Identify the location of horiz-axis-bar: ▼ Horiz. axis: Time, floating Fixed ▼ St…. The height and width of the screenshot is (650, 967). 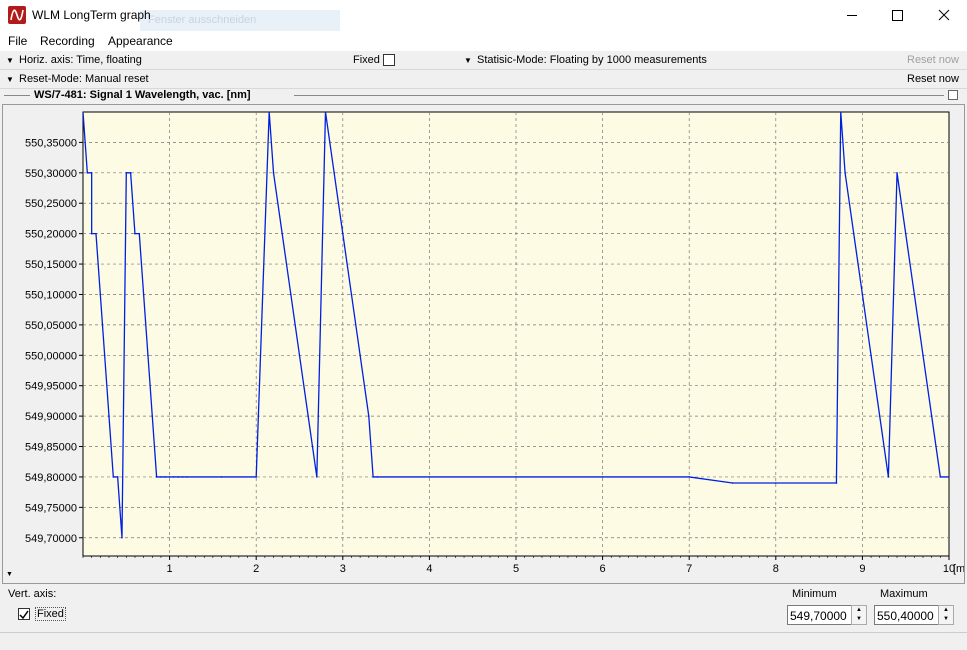
(483, 60).